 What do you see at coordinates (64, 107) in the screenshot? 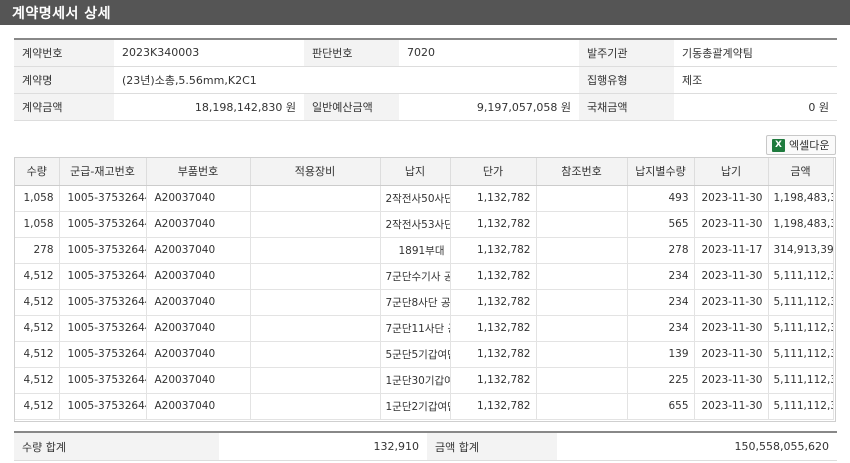
I see `contract-amount-label: 계약금액` at bounding box center [64, 107].